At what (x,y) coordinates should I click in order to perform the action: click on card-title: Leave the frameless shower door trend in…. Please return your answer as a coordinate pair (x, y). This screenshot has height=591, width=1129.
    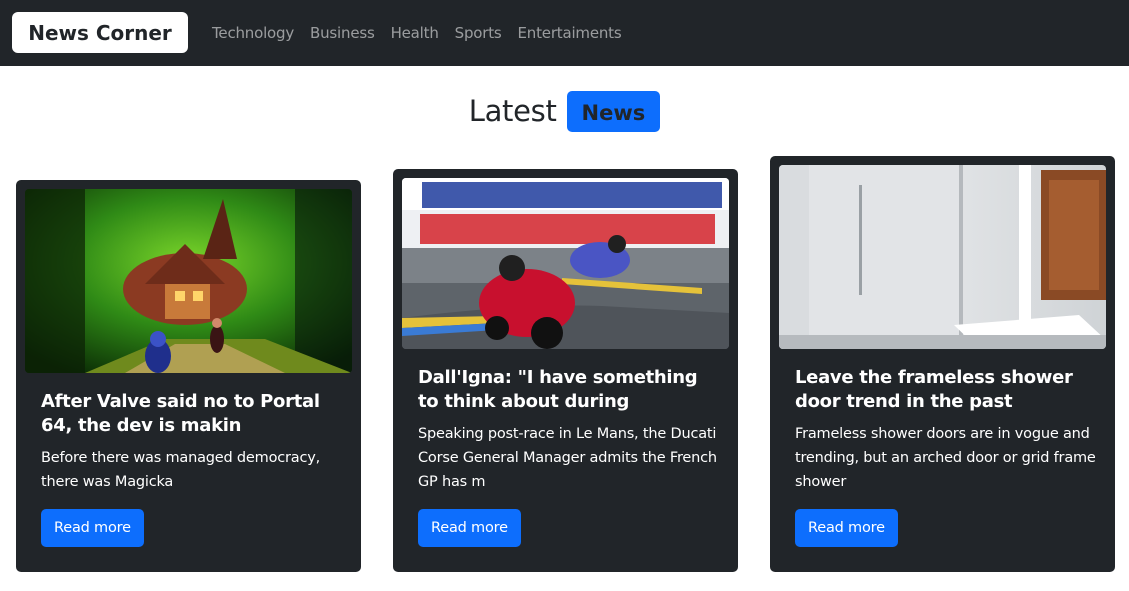
    Looking at the image, I should click on (934, 389).